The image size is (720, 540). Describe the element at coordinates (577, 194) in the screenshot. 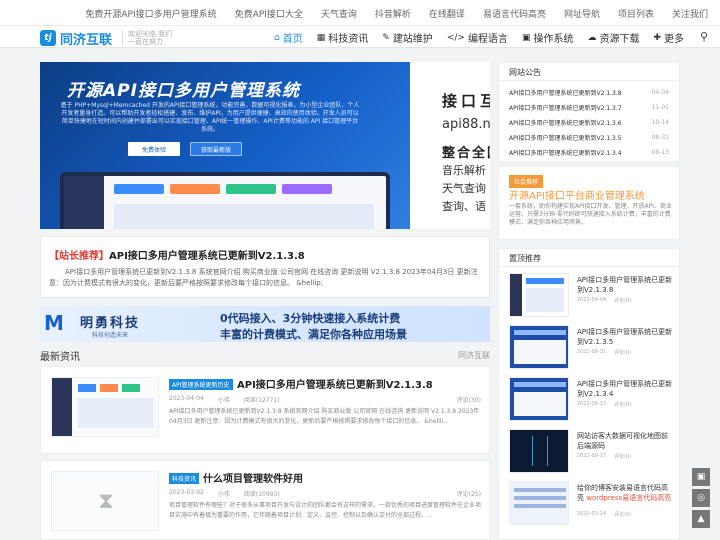

I see `ad-title: 开源API接口平台商业管理系统` at that location.